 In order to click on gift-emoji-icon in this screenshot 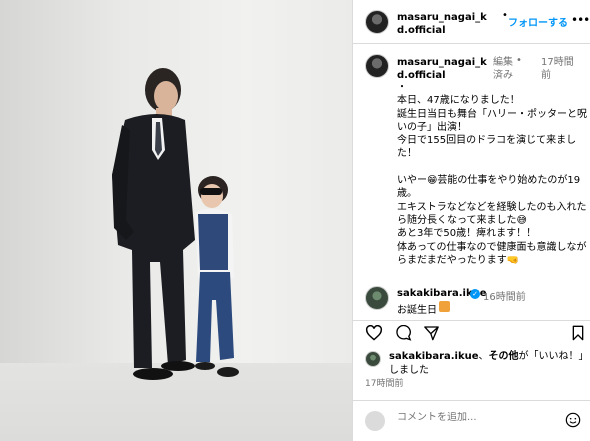, I will do `click(444, 306)`.